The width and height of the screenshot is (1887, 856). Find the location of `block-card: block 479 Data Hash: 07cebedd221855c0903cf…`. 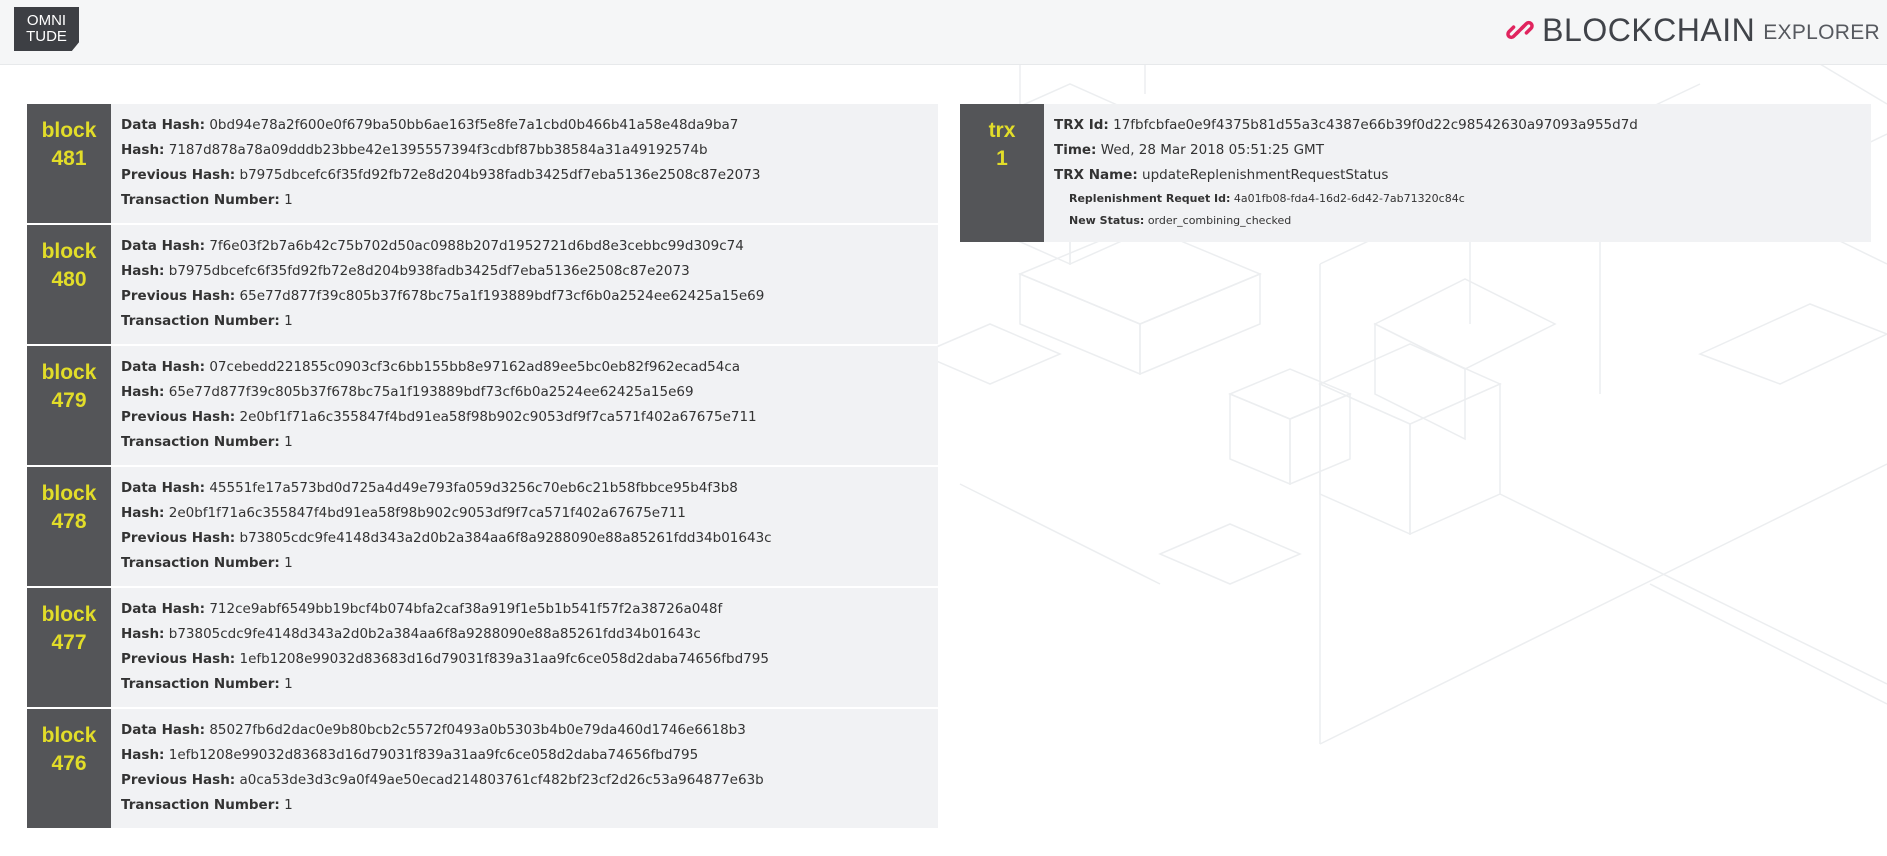

block-card: block 479 Data Hash: 07cebedd221855c0903cf… is located at coordinates (482, 405).